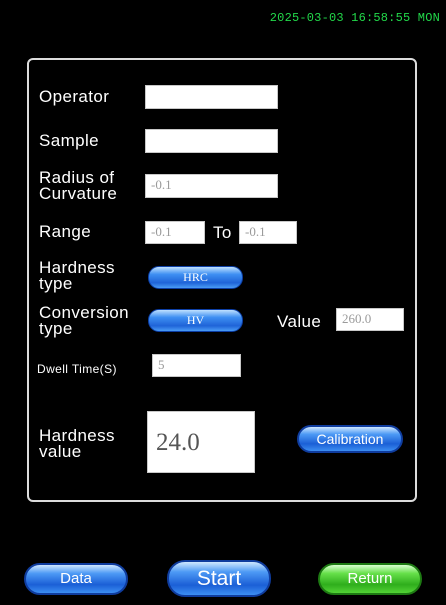 Image resolution: width=446 pixels, height=605 pixels. What do you see at coordinates (74, 96) in the screenshot?
I see `operator-label: Operator` at bounding box center [74, 96].